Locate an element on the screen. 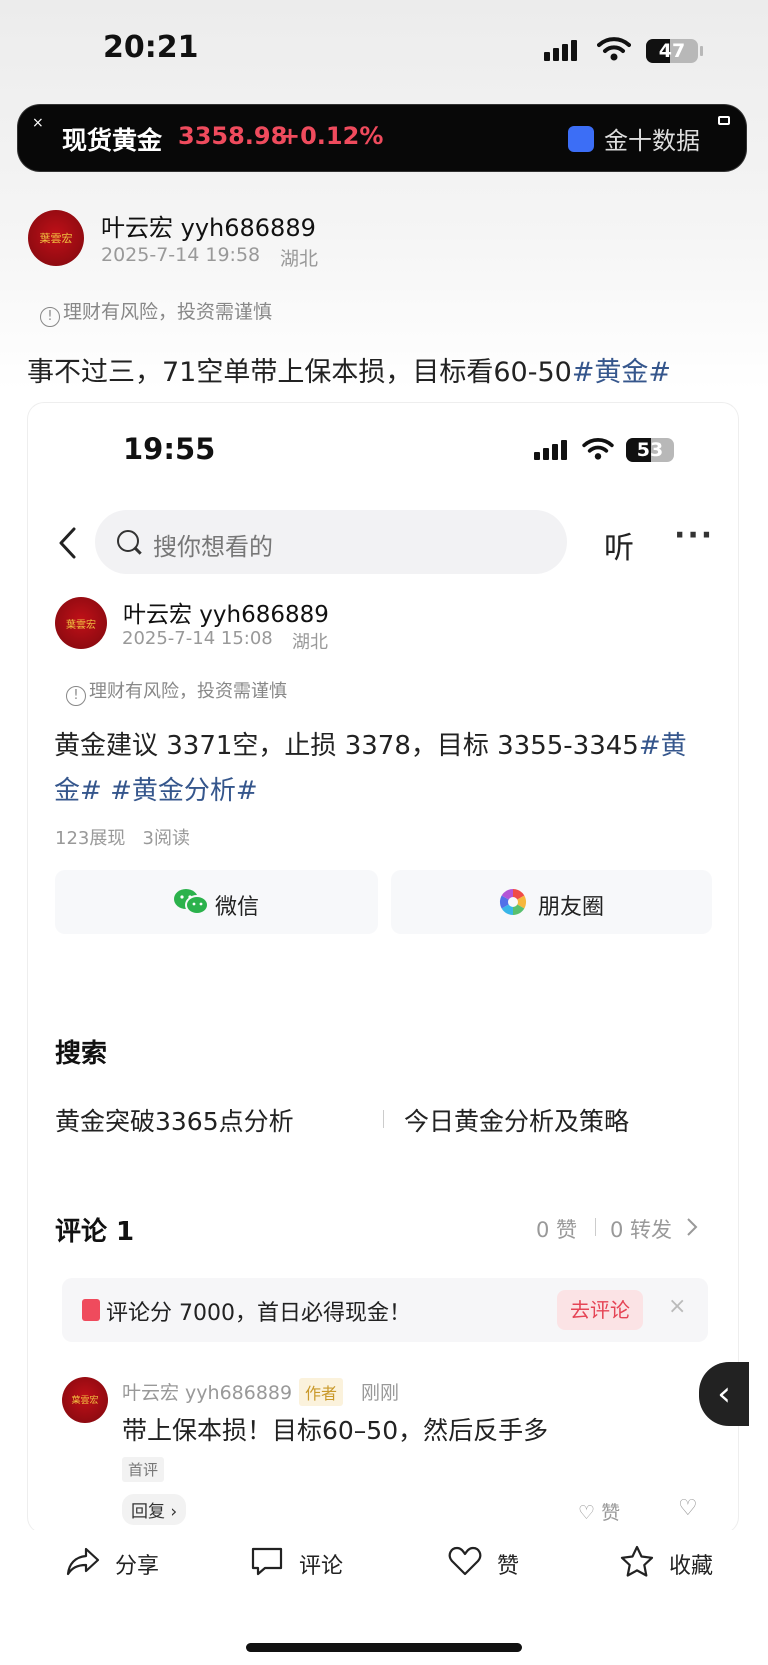  gold-price-ticker: × 现货黄金 3358.98 +0.12% 金十数据 is located at coordinates (382, 138).